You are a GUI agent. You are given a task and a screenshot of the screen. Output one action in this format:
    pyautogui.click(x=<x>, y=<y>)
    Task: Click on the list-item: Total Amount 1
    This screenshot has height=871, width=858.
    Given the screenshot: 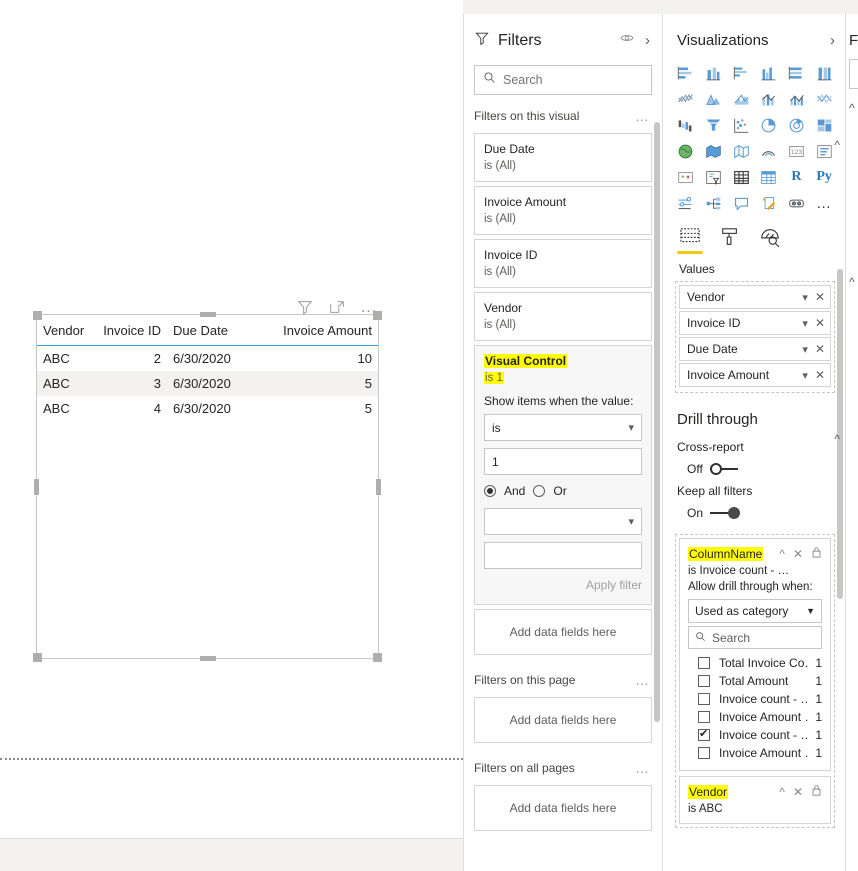 What is the action you would take?
    pyautogui.click(x=755, y=681)
    